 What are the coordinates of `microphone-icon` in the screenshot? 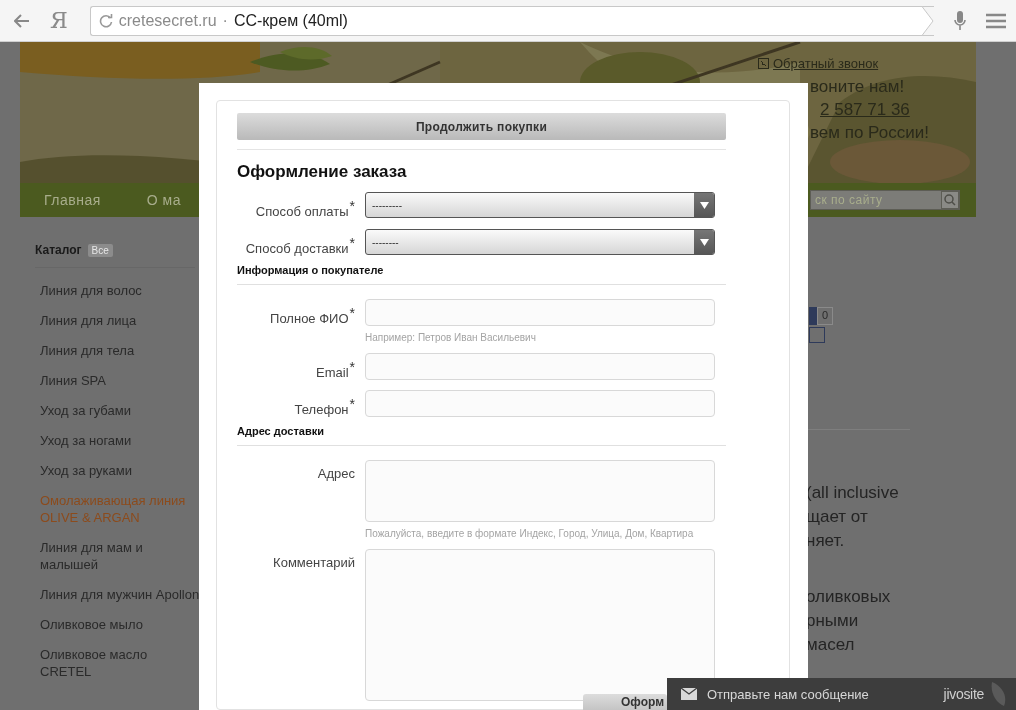 It's located at (960, 20).